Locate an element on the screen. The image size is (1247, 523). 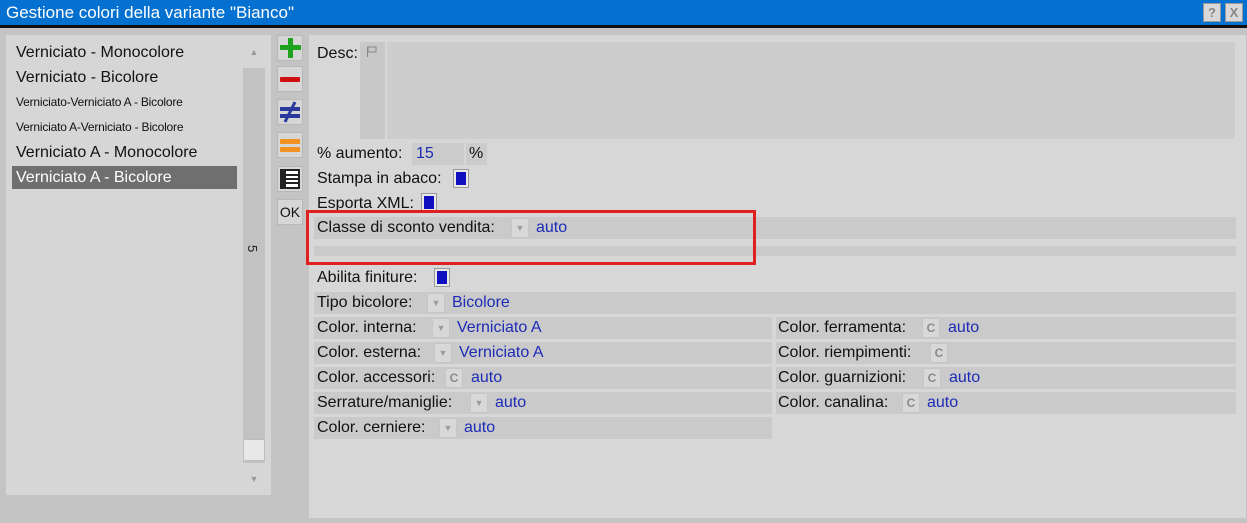
tipo-bicolore-value: Bicolore is located at coordinates (481, 303).